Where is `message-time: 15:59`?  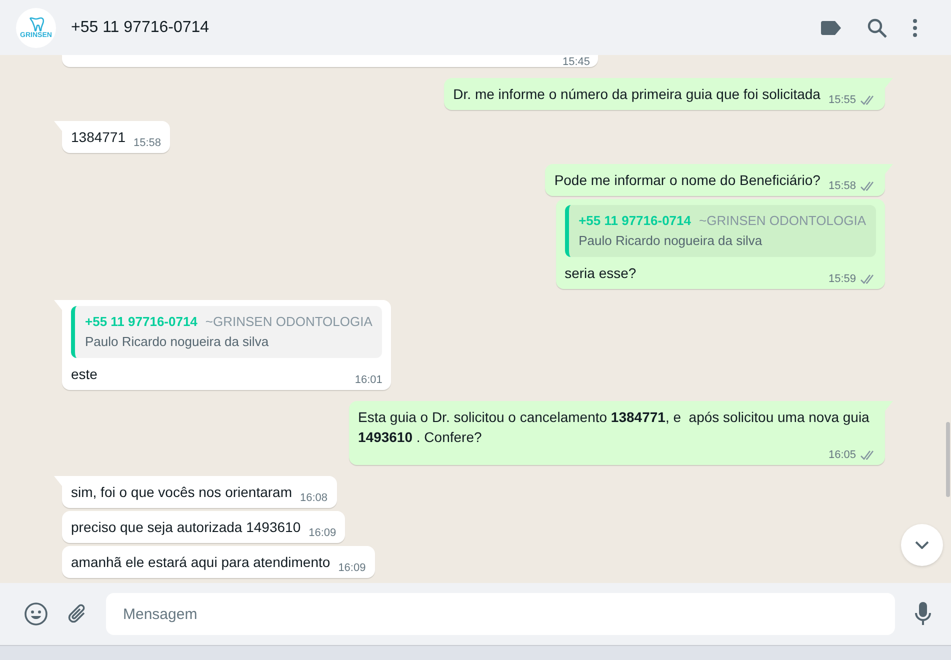 message-time: 15:59 is located at coordinates (842, 279).